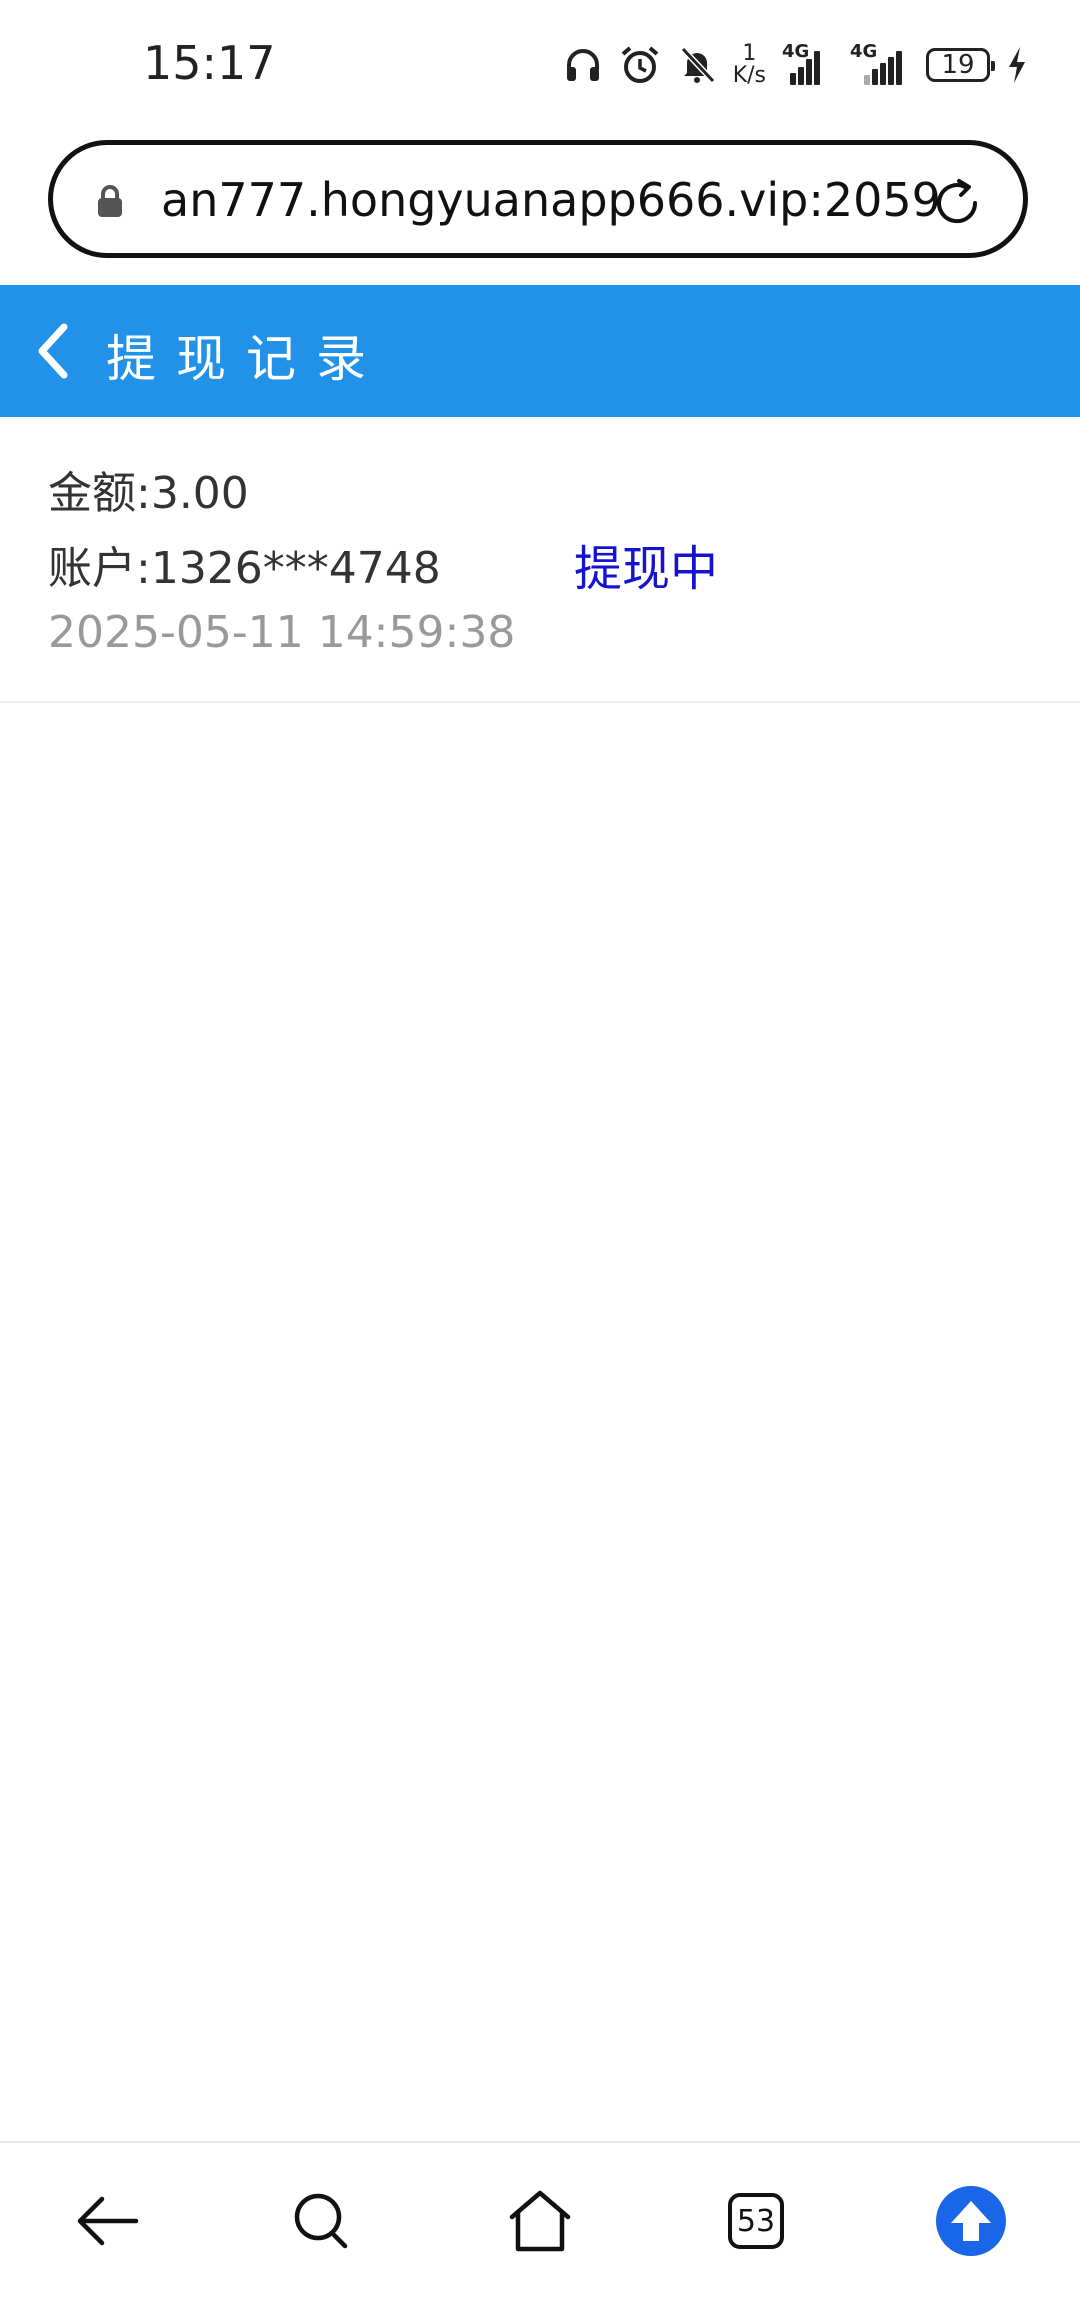 This screenshot has width=1080, height=2312. What do you see at coordinates (749, 75) in the screenshot?
I see `net-speed-unit: K/s` at bounding box center [749, 75].